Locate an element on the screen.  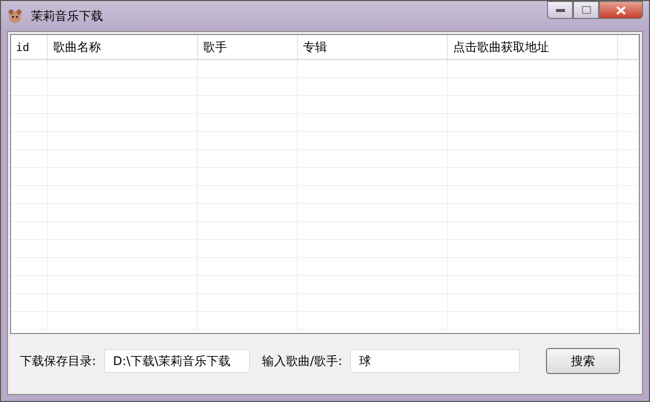
minimize-icon is located at coordinates (560, 10).